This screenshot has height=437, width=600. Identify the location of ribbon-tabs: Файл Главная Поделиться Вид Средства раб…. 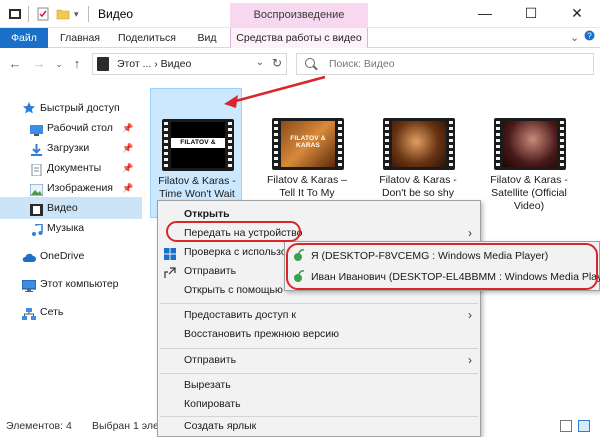
(300, 38).